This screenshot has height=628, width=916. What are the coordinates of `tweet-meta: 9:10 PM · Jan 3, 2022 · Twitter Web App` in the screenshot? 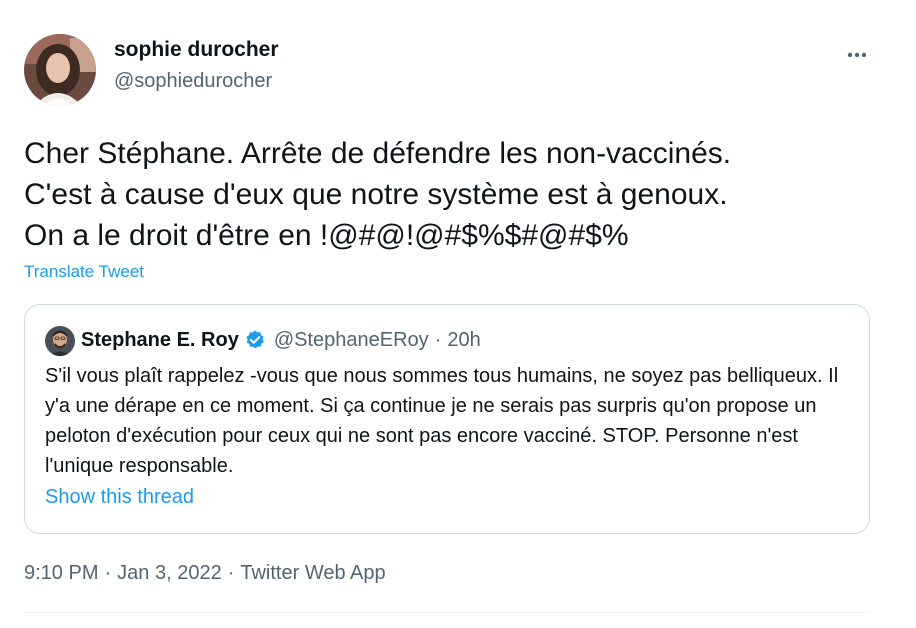 It's located at (205, 573).